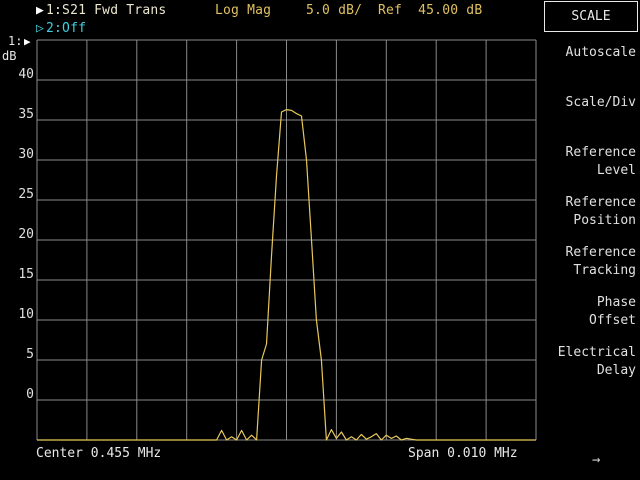 The height and width of the screenshot is (480, 640). I want to click on softkey-label: Autoscale, so click(600, 52).